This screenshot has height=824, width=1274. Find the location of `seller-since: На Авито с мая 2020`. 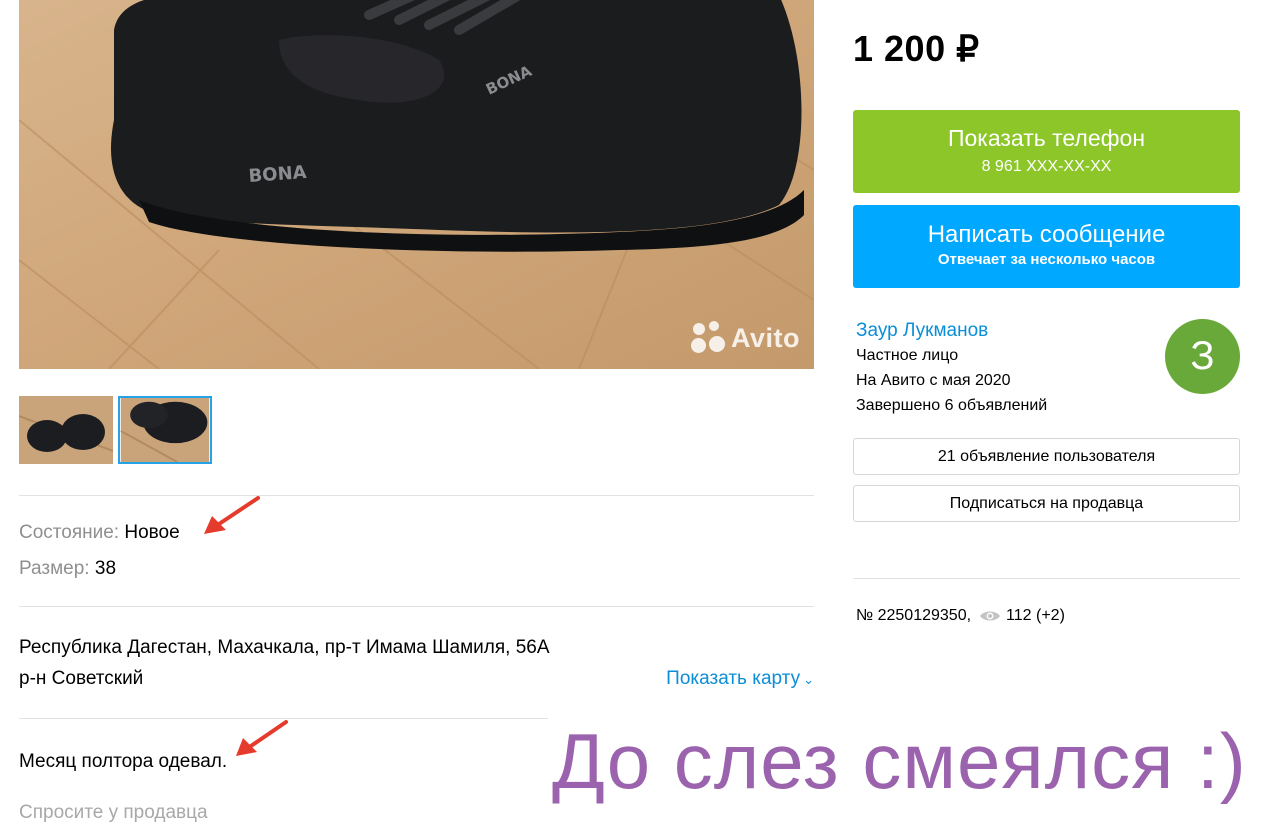

seller-since: На Авито с мая 2020 is located at coordinates (933, 380).